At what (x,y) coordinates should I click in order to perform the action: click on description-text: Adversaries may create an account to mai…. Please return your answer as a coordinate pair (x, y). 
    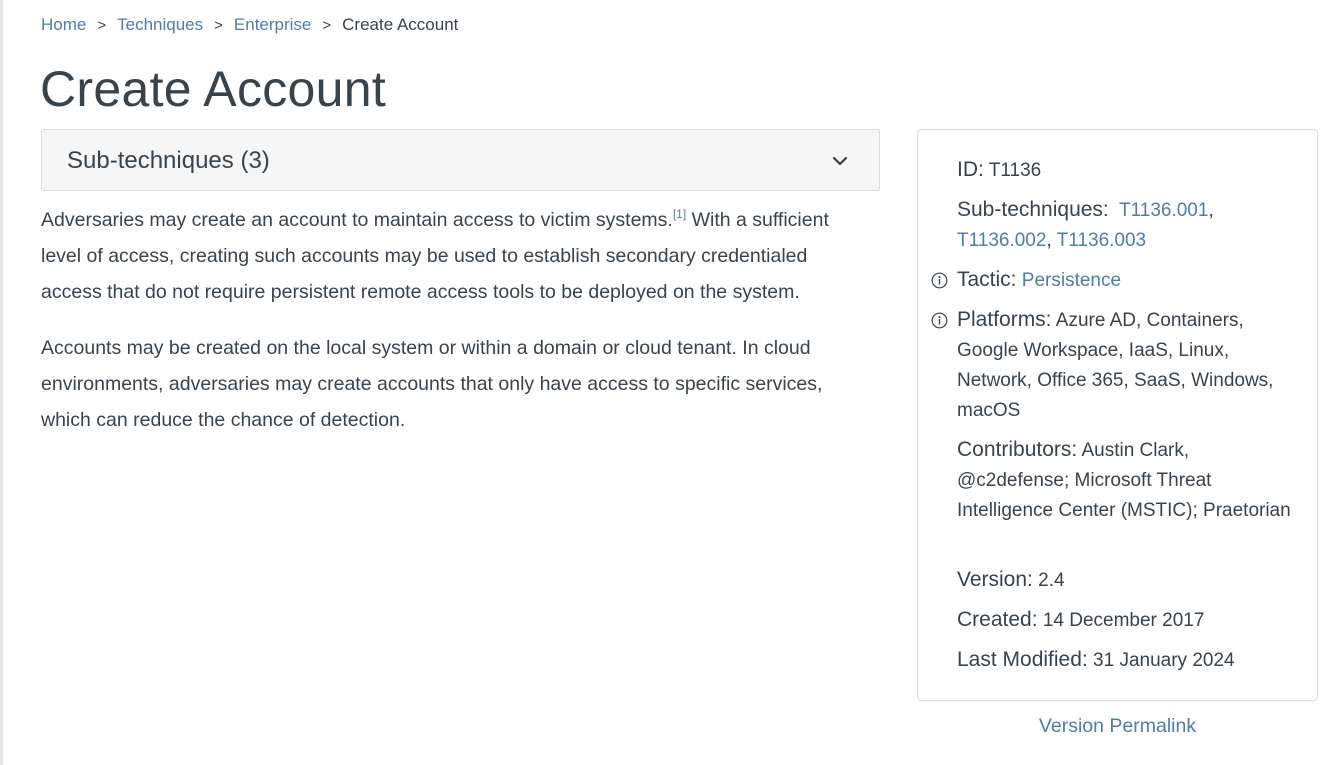
    Looking at the image, I should click on (357, 220).